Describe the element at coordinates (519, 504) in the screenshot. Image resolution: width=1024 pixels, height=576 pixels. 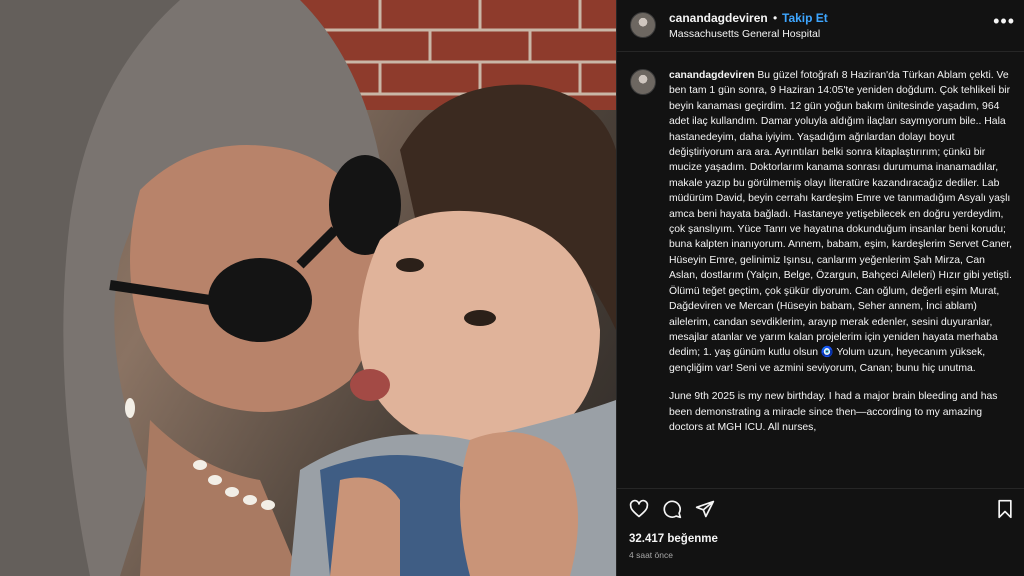
I see `hand-right` at that location.